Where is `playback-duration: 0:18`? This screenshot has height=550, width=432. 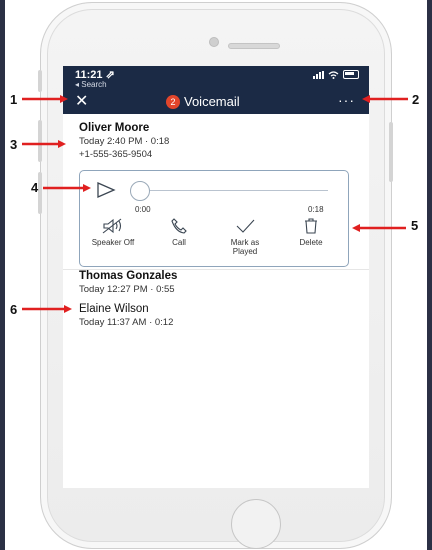 playback-duration: 0:18 is located at coordinates (316, 209).